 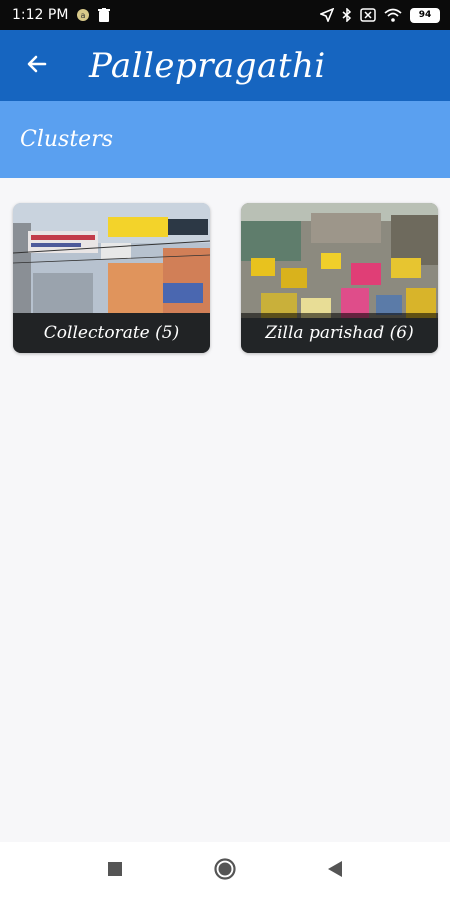 What do you see at coordinates (40, 15) in the screenshot?
I see `status-time: 1:12 PM` at bounding box center [40, 15].